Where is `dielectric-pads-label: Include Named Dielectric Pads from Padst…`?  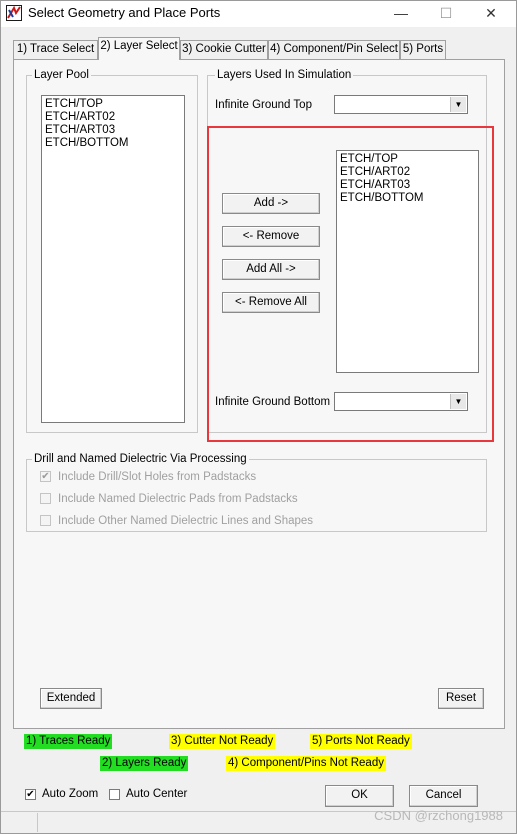 dielectric-pads-label: Include Named Dielectric Pads from Padst… is located at coordinates (178, 499).